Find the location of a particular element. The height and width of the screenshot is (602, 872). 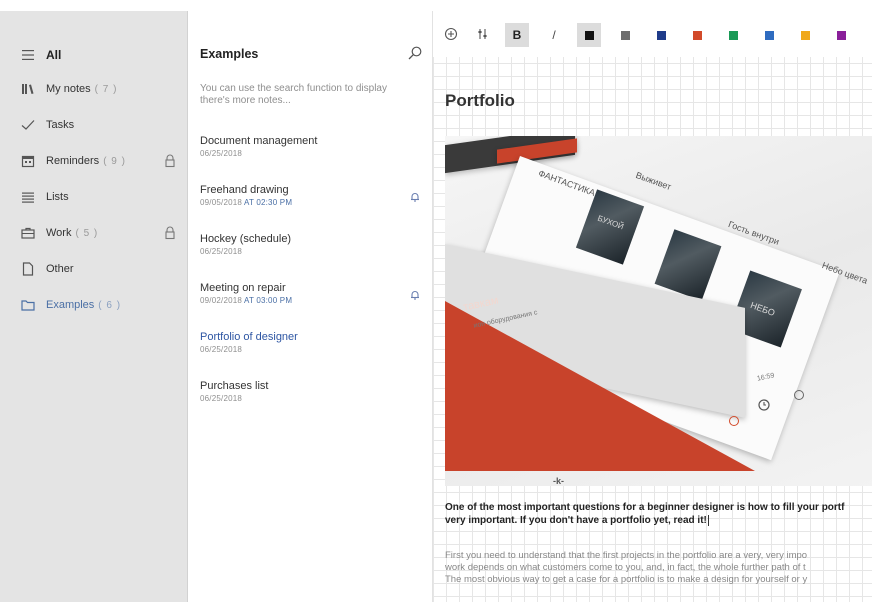

alarm-icon is located at coordinates (734, 423).